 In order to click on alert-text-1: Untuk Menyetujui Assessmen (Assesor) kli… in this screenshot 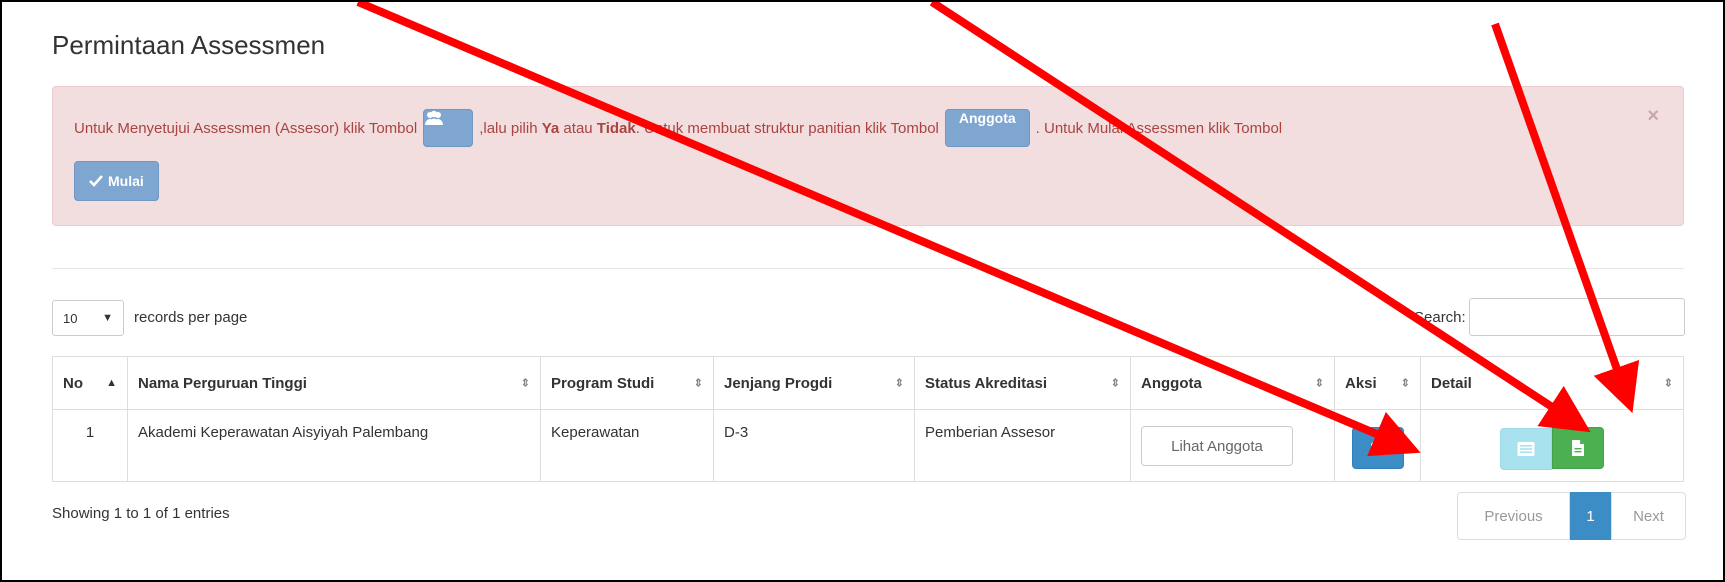, I will do `click(246, 128)`.